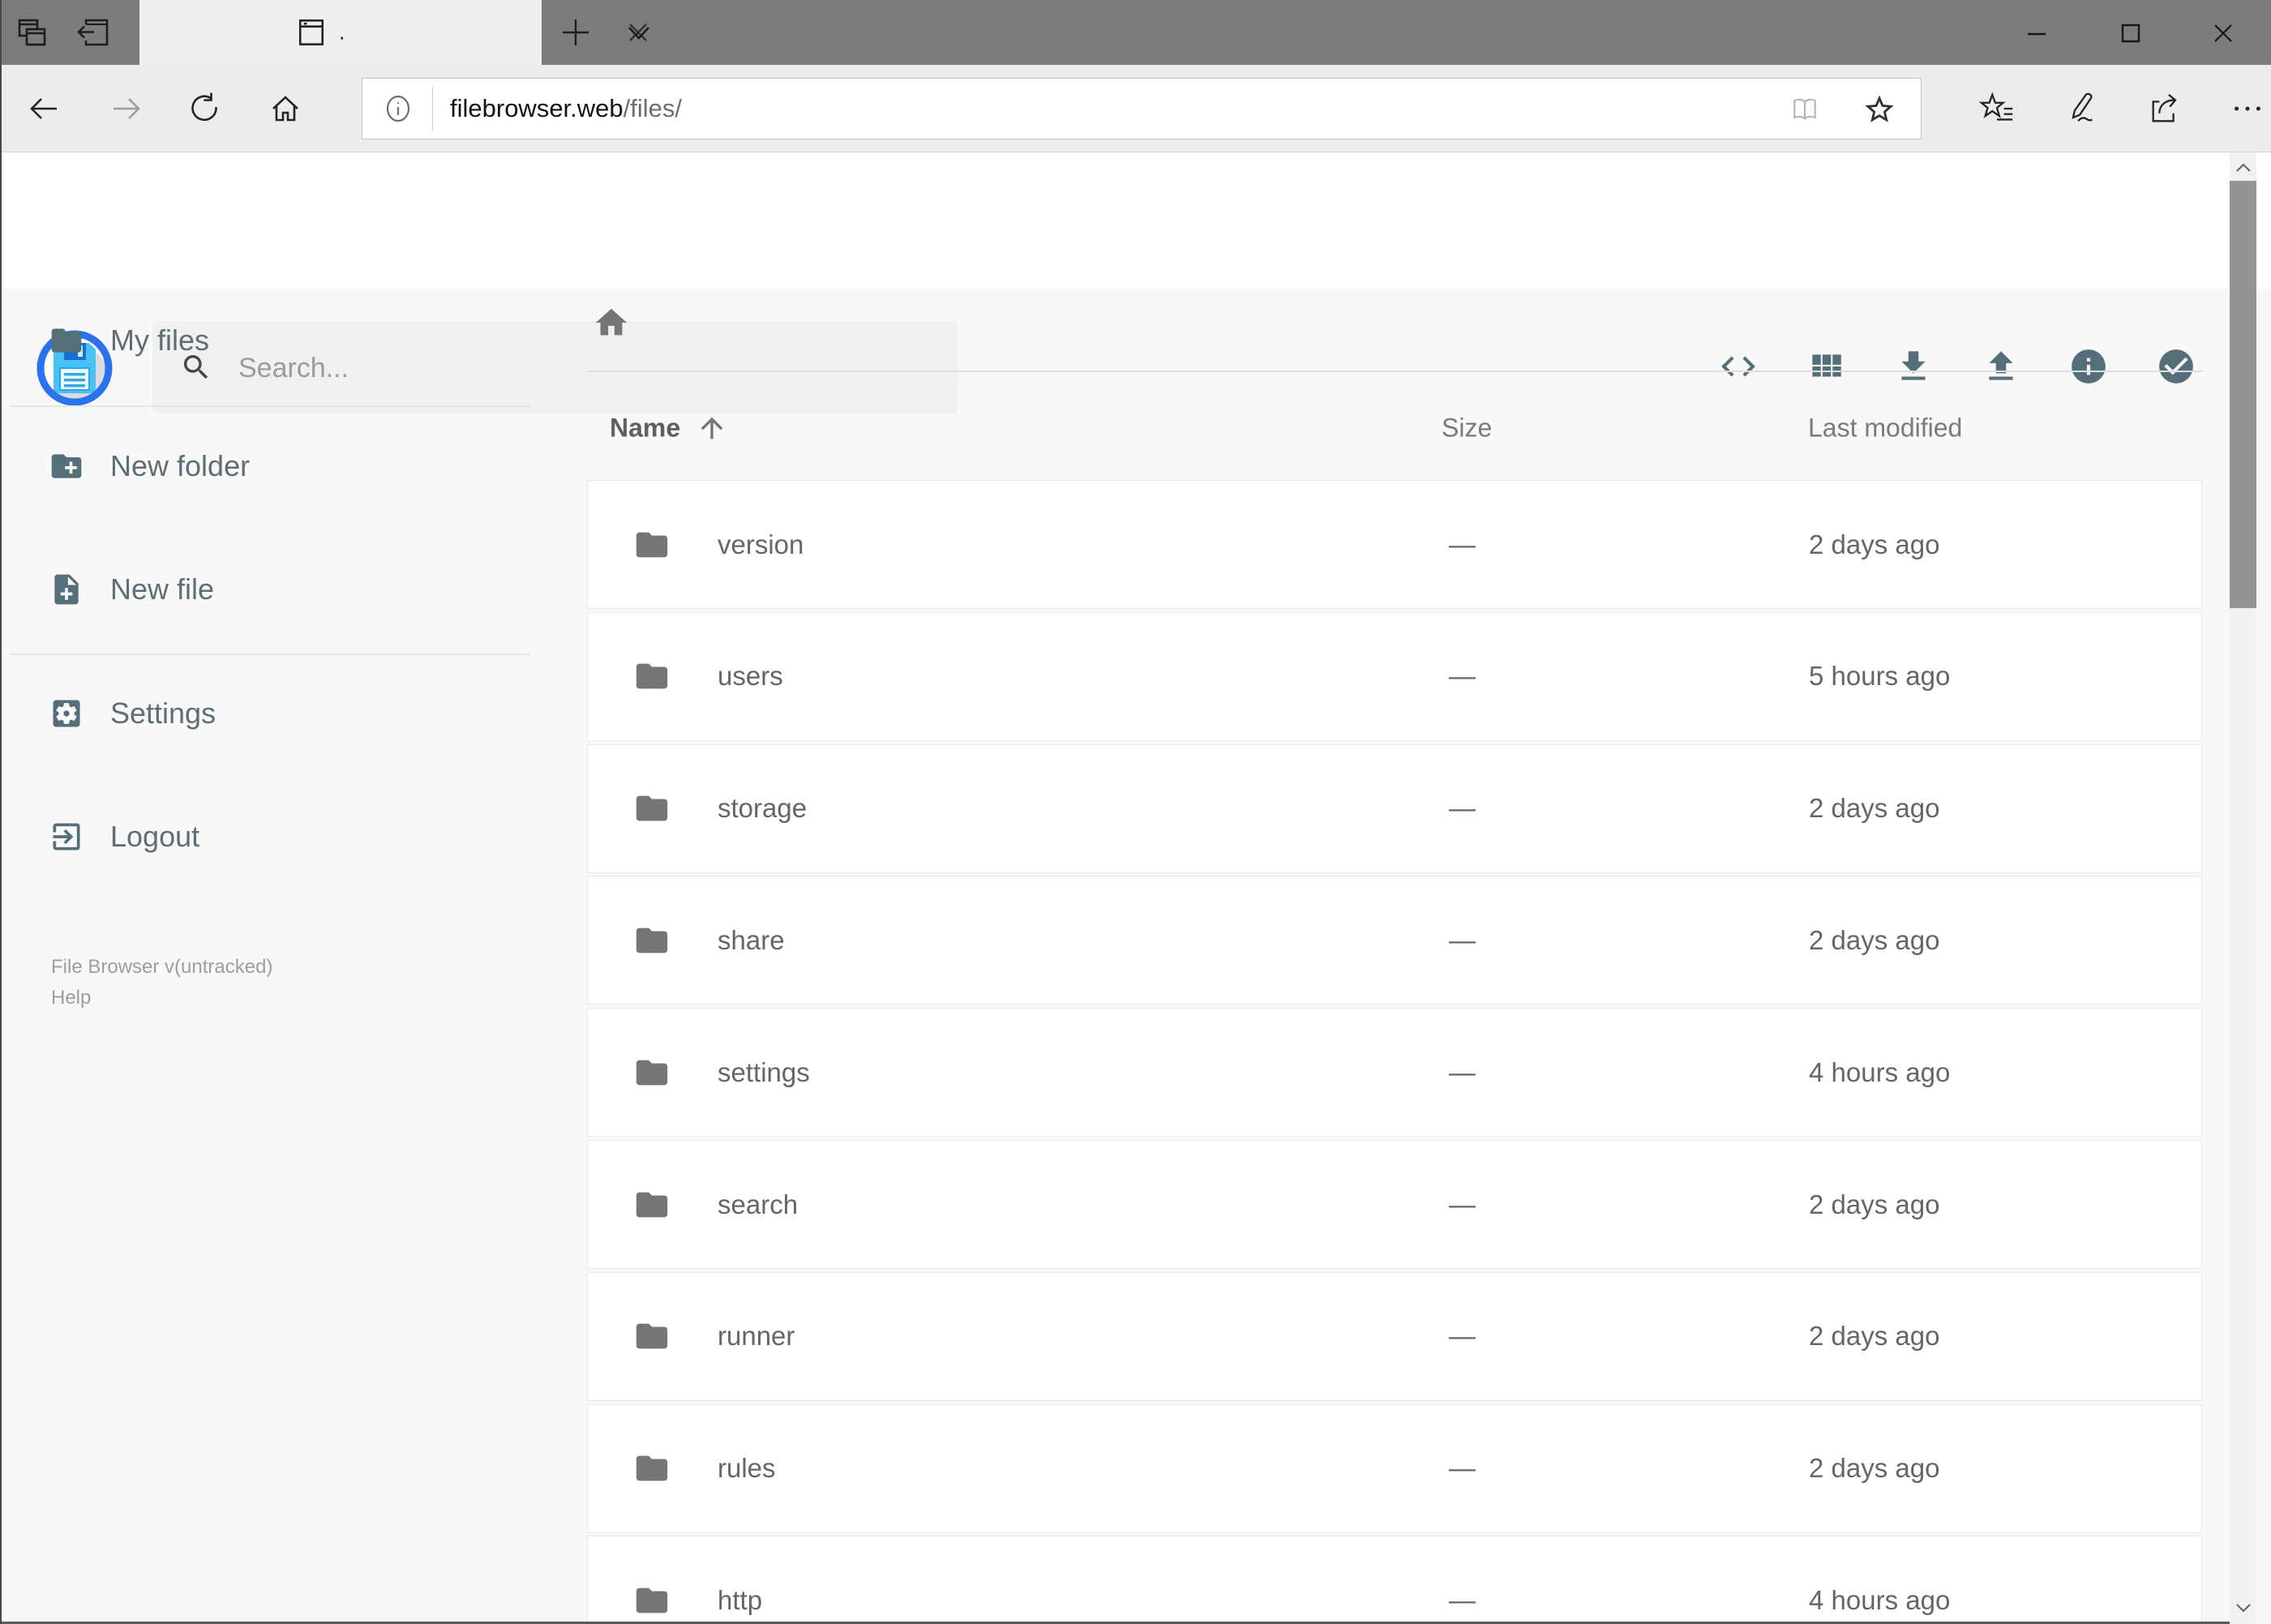 The width and height of the screenshot is (2271, 1624). Describe the element at coordinates (645, 428) in the screenshot. I see `column-header-name: Name` at that location.